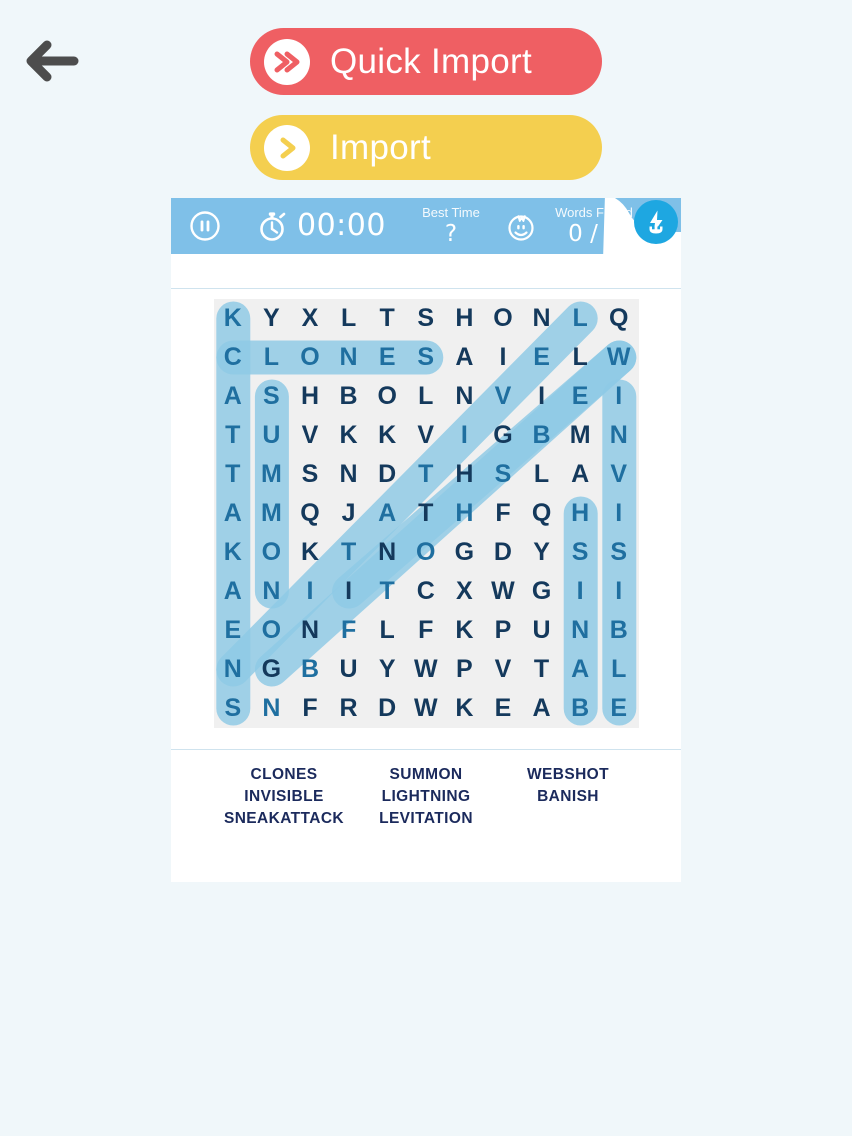 The image size is (852, 1136). What do you see at coordinates (348, 708) in the screenshot?
I see `grid-cell: R` at bounding box center [348, 708].